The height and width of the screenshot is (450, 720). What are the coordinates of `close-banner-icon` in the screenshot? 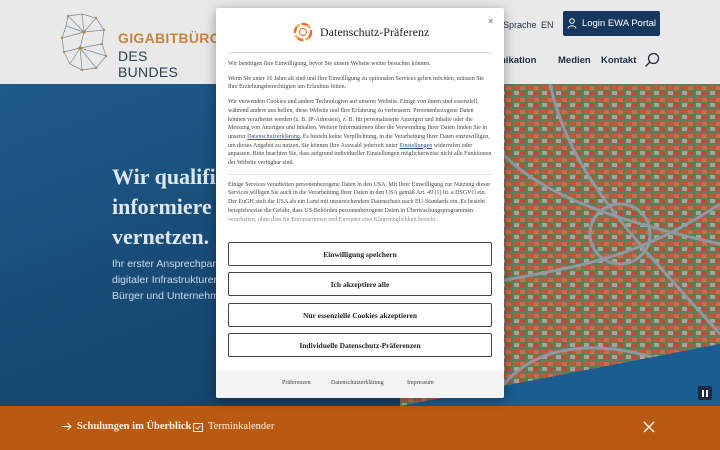 It's located at (649, 427).